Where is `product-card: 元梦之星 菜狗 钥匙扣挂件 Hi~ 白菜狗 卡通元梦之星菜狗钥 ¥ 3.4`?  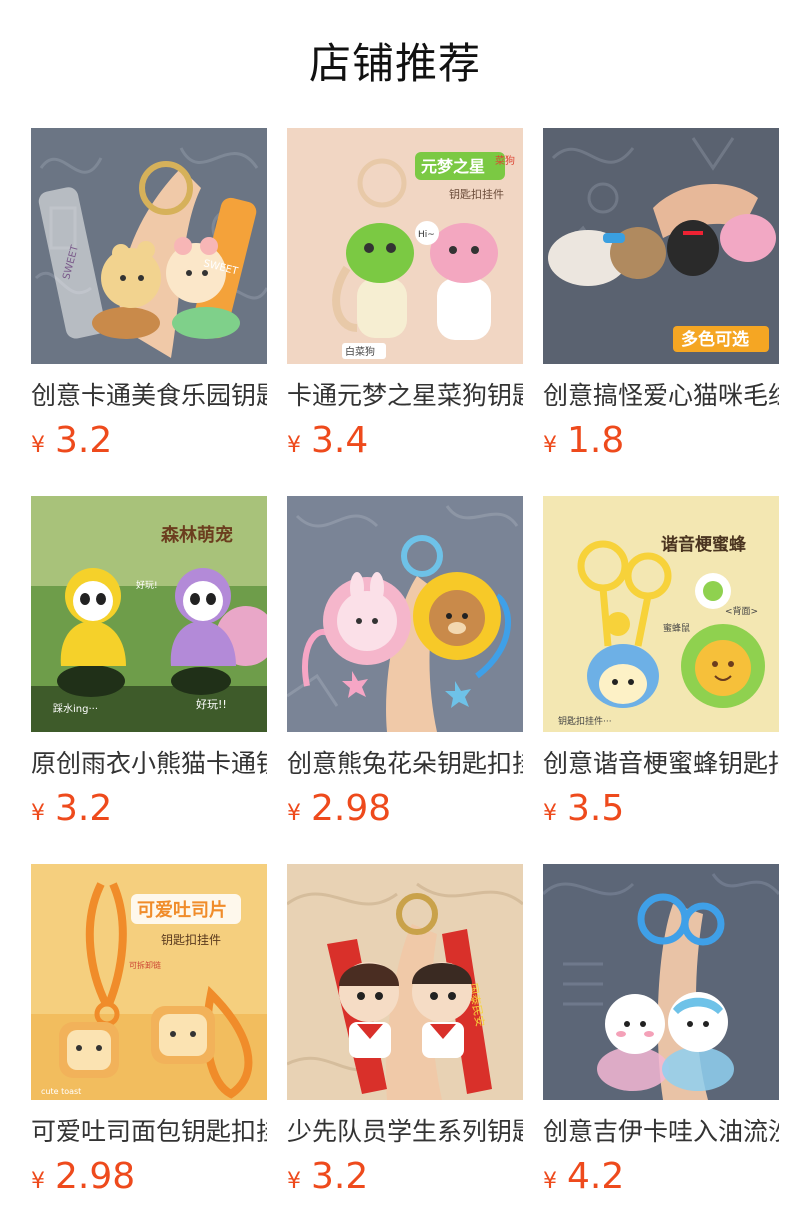
product-card: 元梦之星 菜狗 钥匙扣挂件 Hi~ 白菜狗 卡通元梦之星菜狗钥 ¥ 3.4 is located at coordinates (405, 312).